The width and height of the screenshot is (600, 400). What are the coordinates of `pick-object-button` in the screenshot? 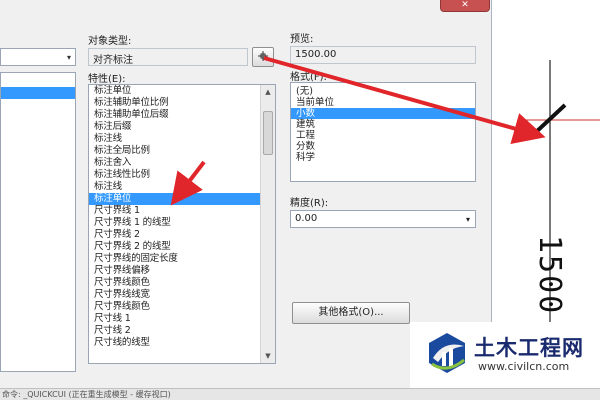 It's located at (263, 57).